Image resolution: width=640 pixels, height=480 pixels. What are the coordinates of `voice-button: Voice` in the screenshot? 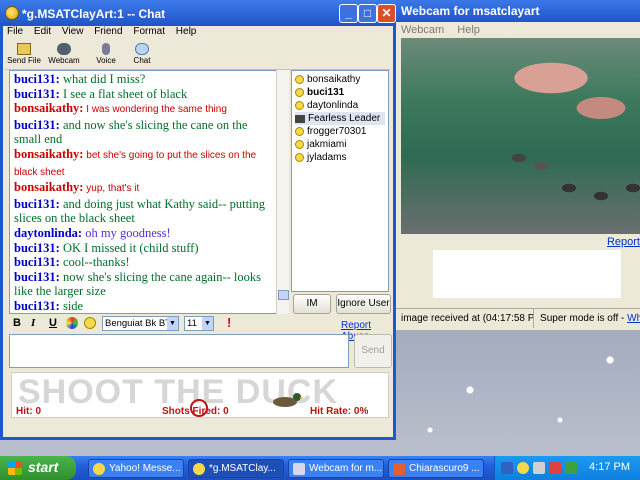 It's located at (106, 53).